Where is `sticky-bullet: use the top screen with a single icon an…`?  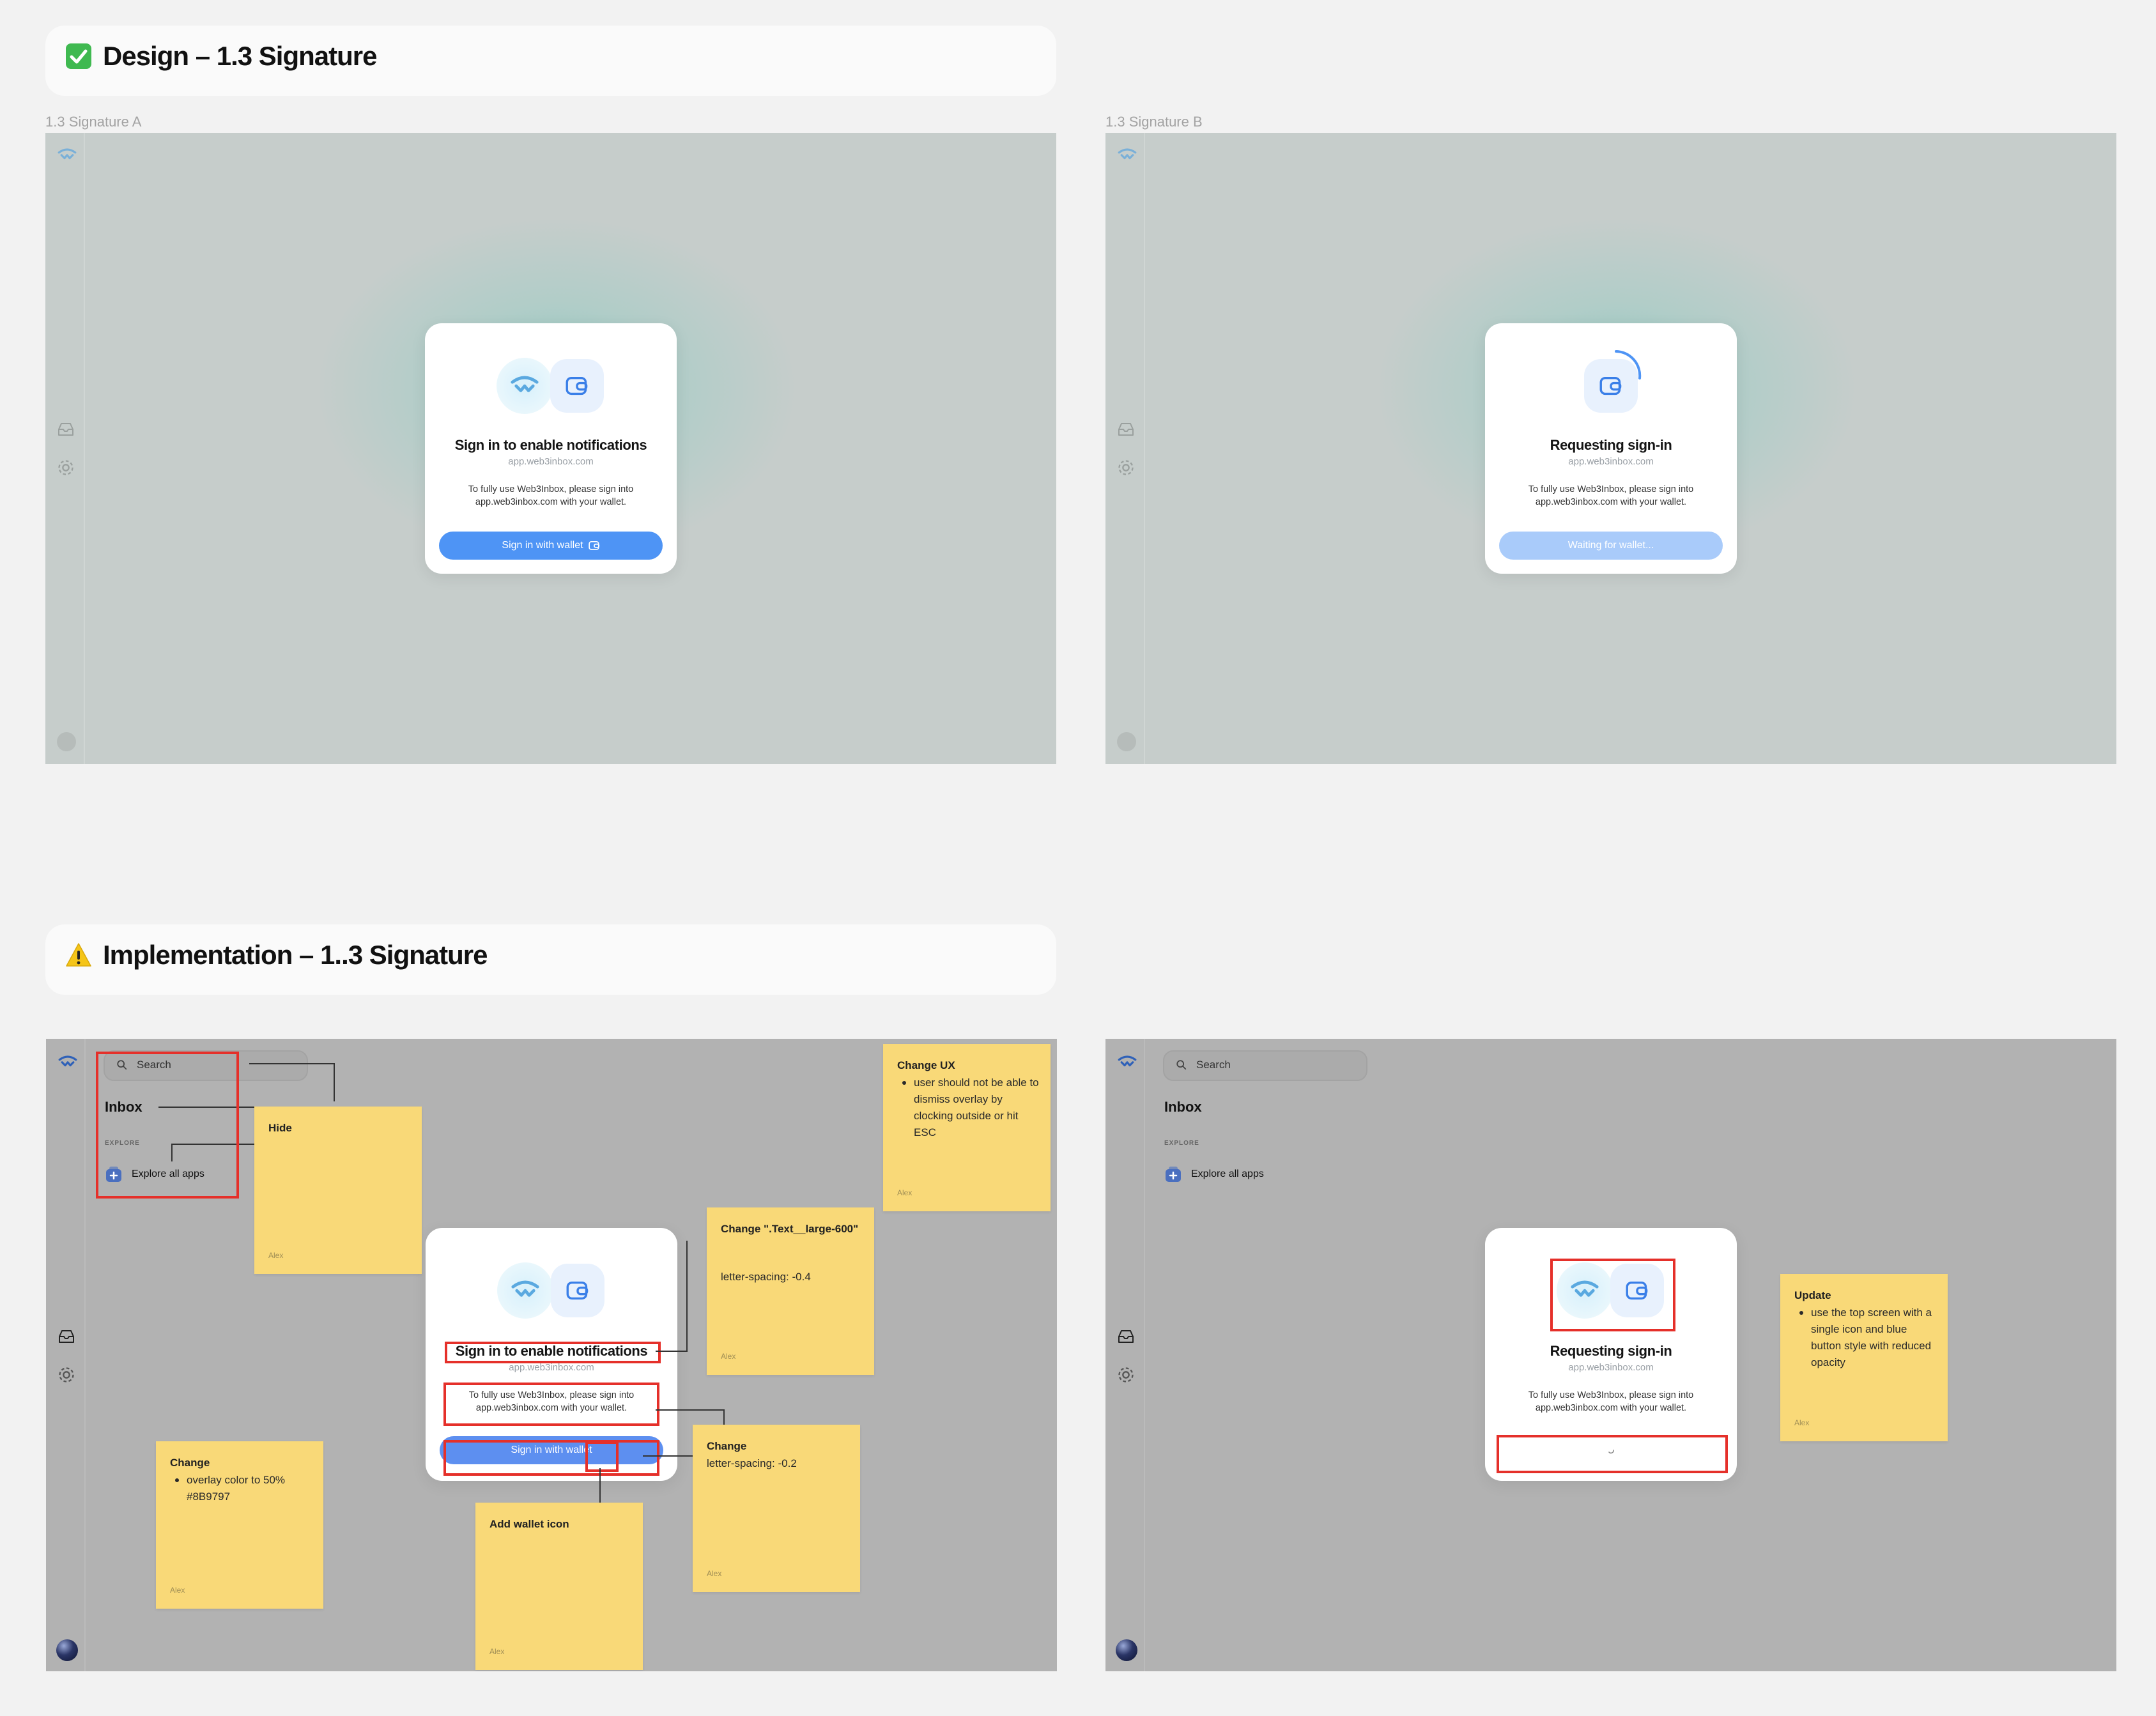
sticky-bullet: use the top screen with a single icon an… is located at coordinates (1865, 1338).